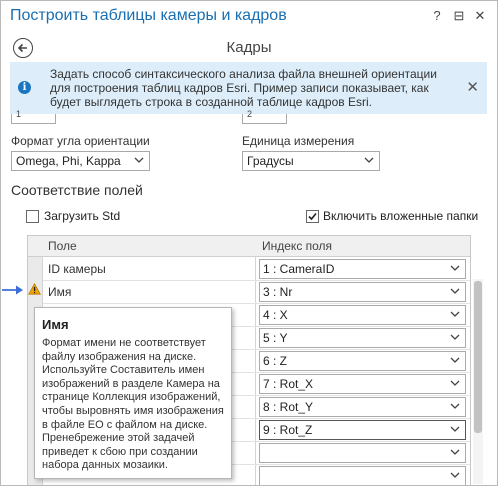  What do you see at coordinates (480, 16) in the screenshot?
I see `close-button: ✕` at bounding box center [480, 16].